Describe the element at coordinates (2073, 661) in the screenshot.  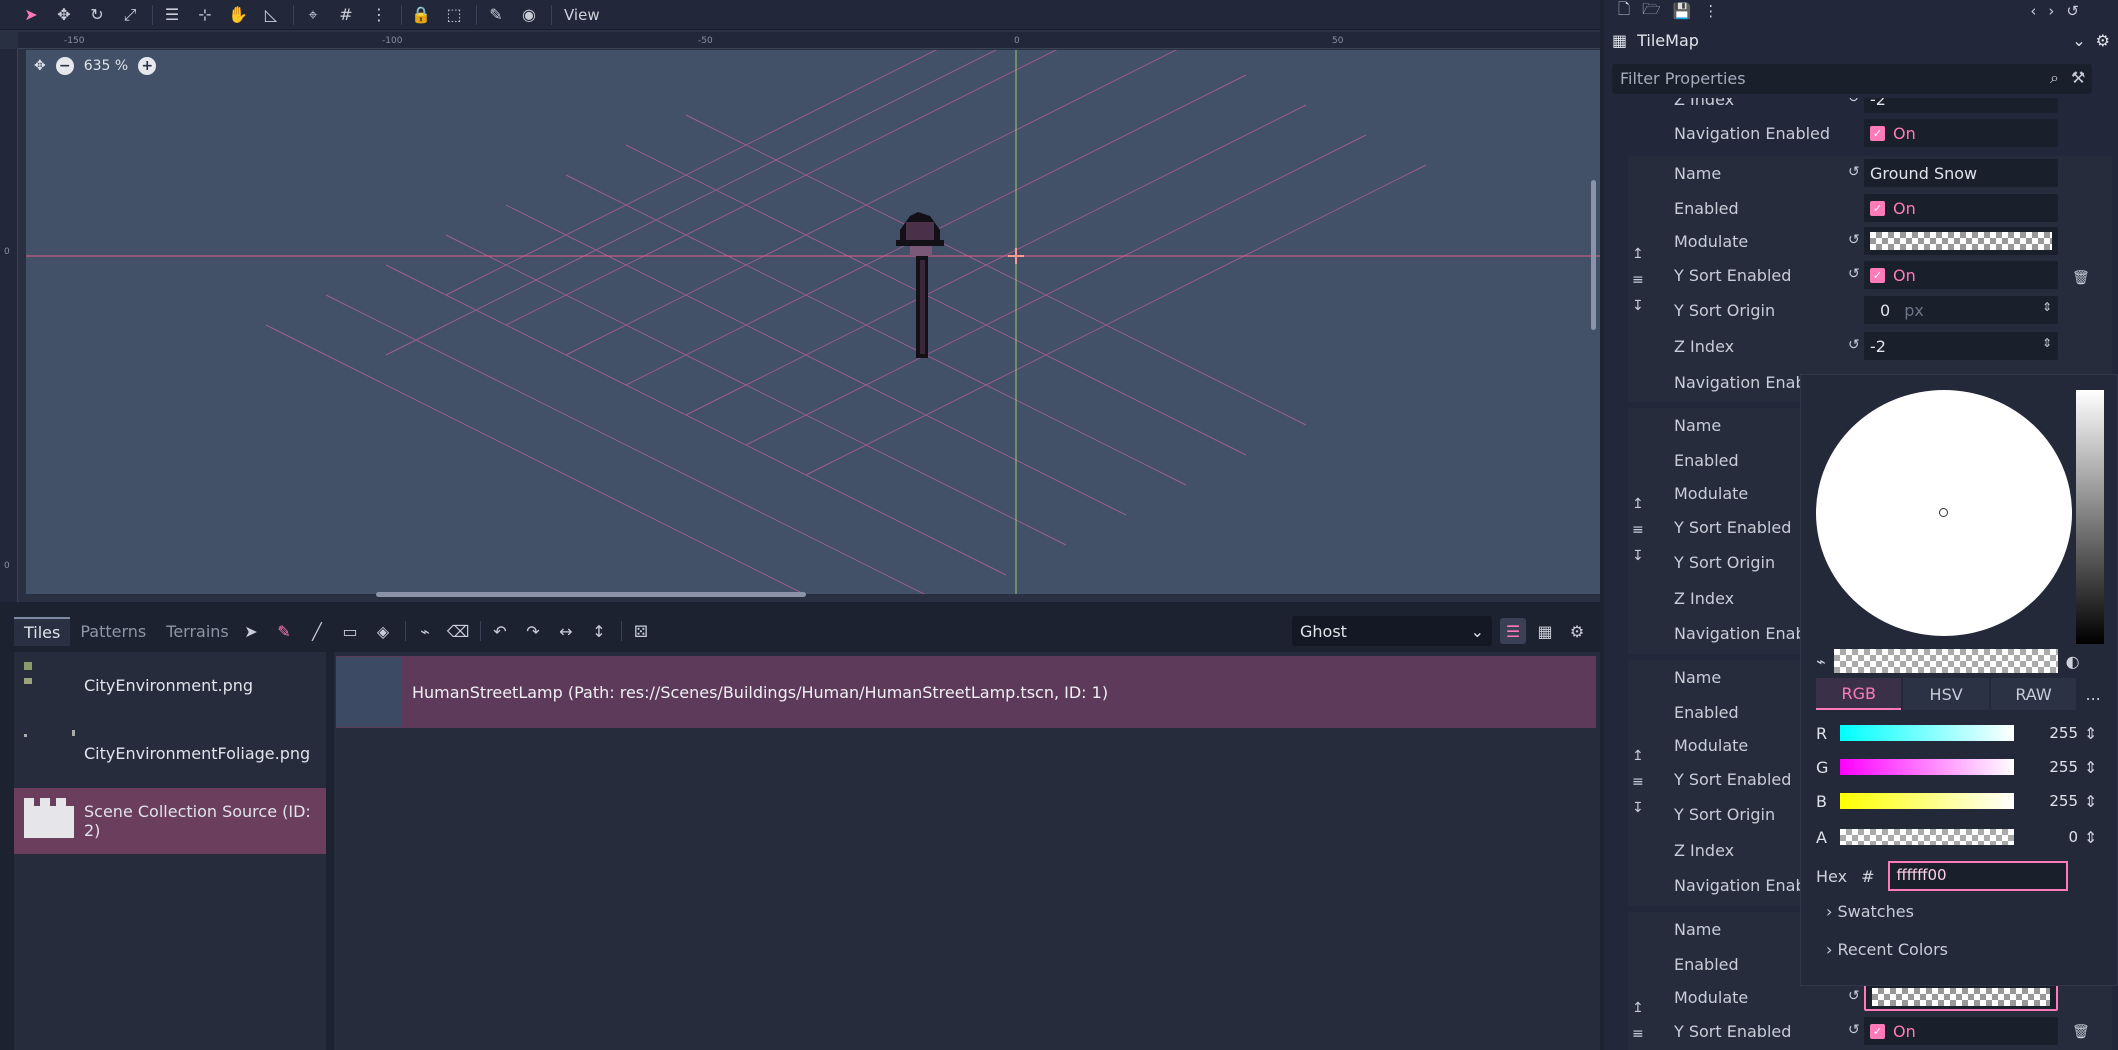
I see `sample-toggle-icon: ◐` at that location.